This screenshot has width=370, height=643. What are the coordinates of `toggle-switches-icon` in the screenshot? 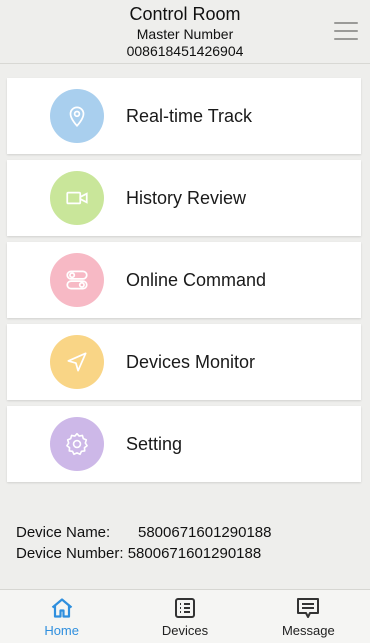 It's located at (77, 280).